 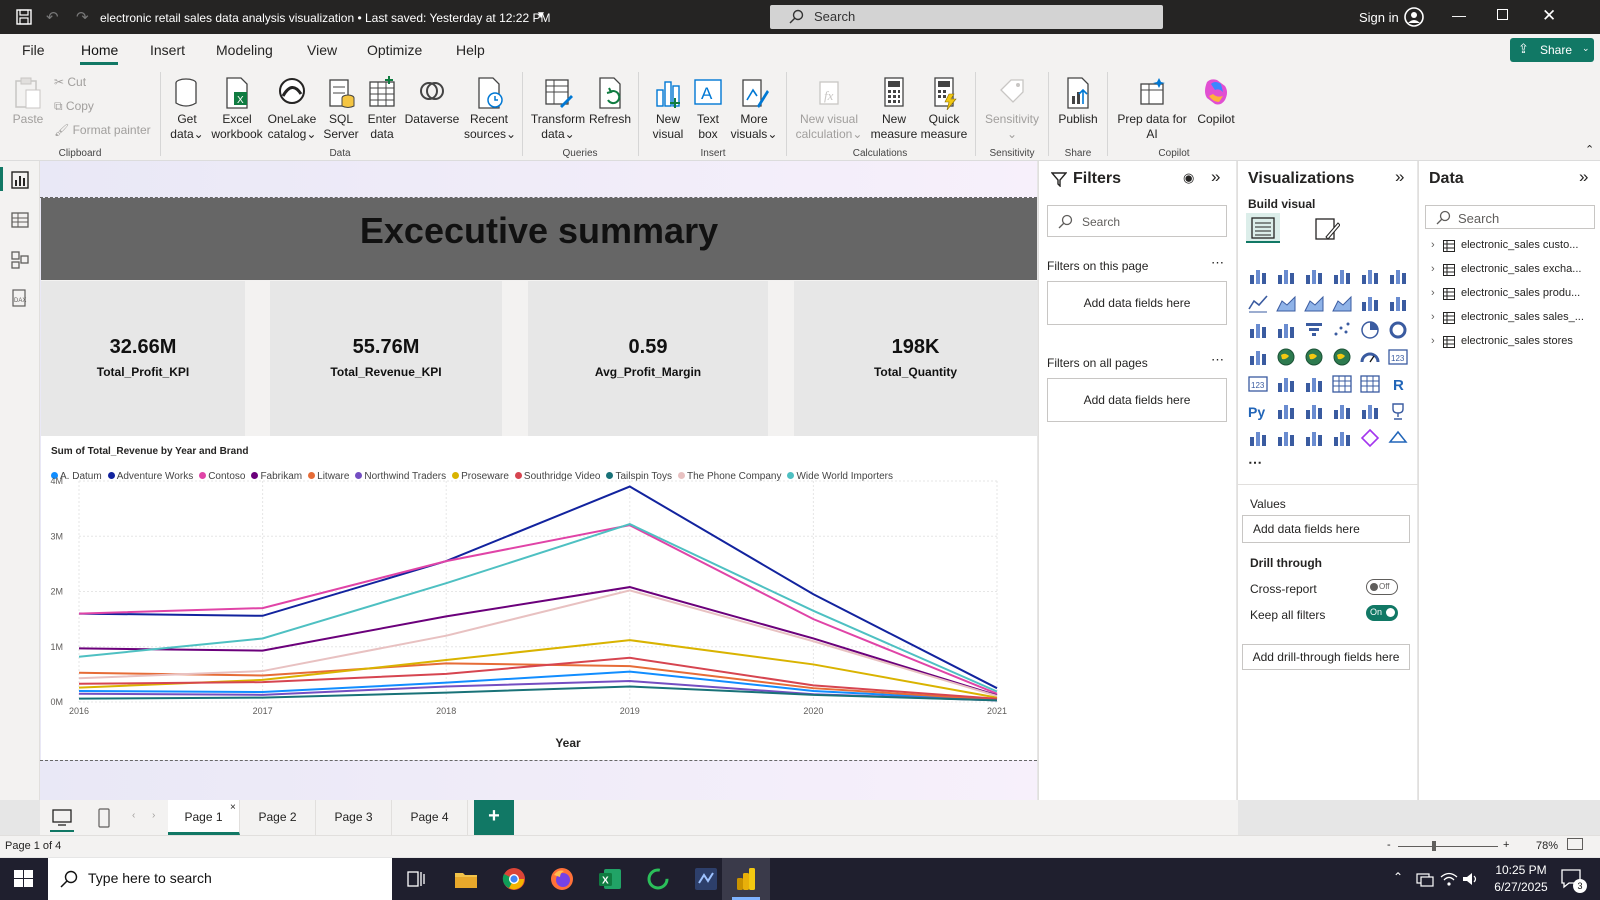 I want to click on menu-help: Help, so click(x=470, y=50).